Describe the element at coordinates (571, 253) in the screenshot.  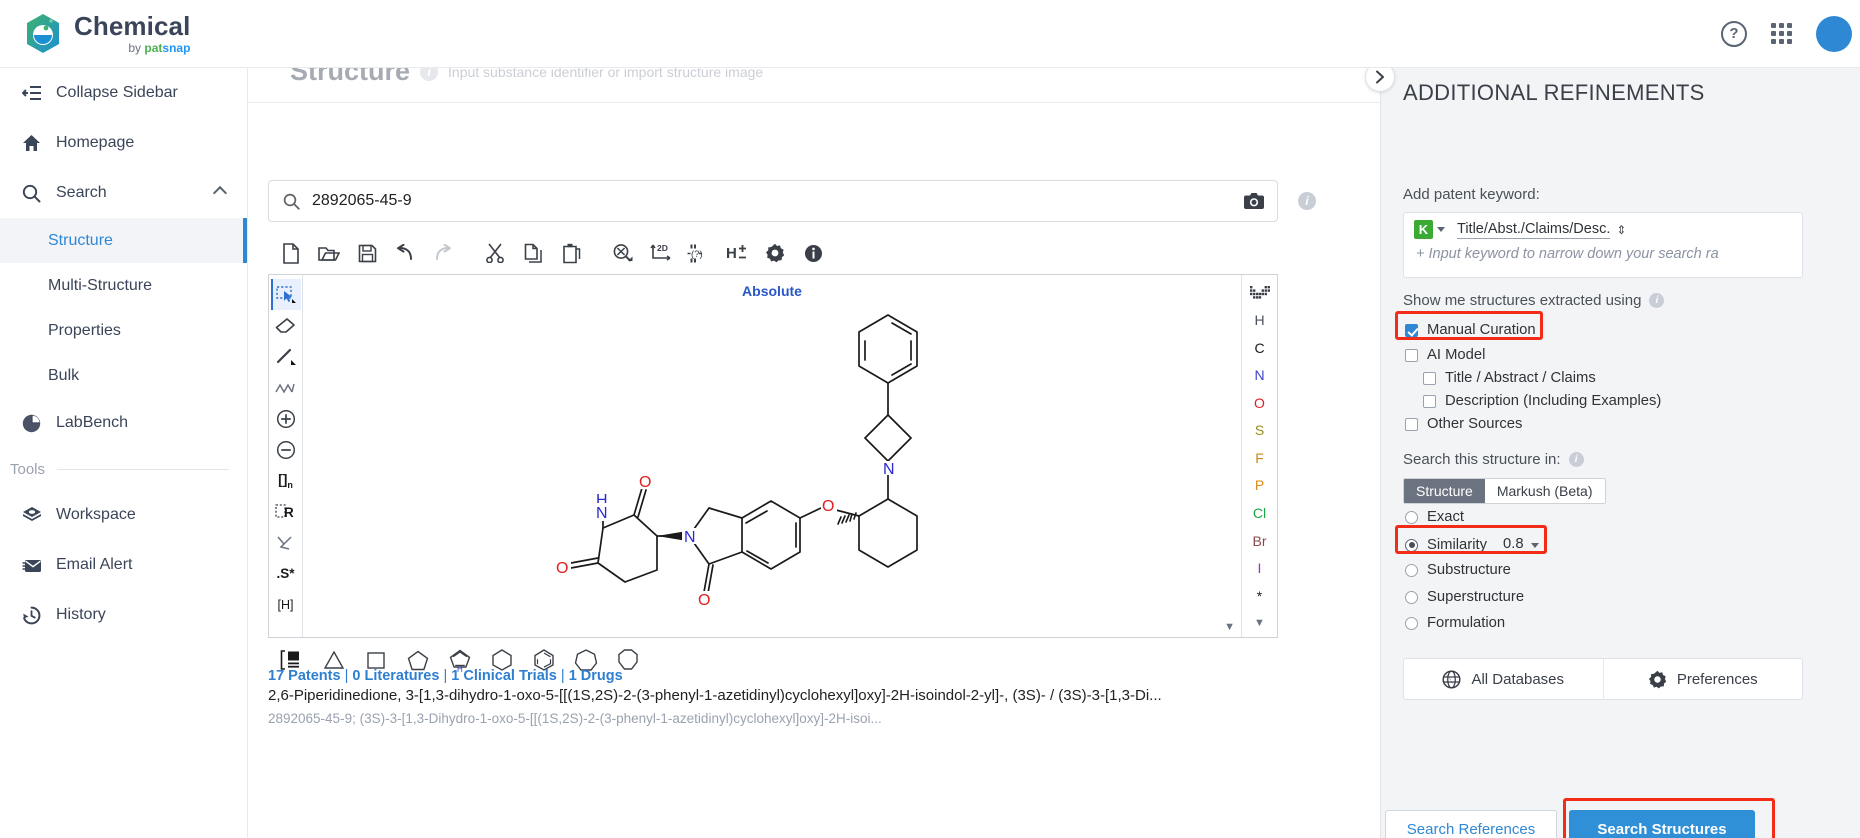
I see `paste-icon` at that location.